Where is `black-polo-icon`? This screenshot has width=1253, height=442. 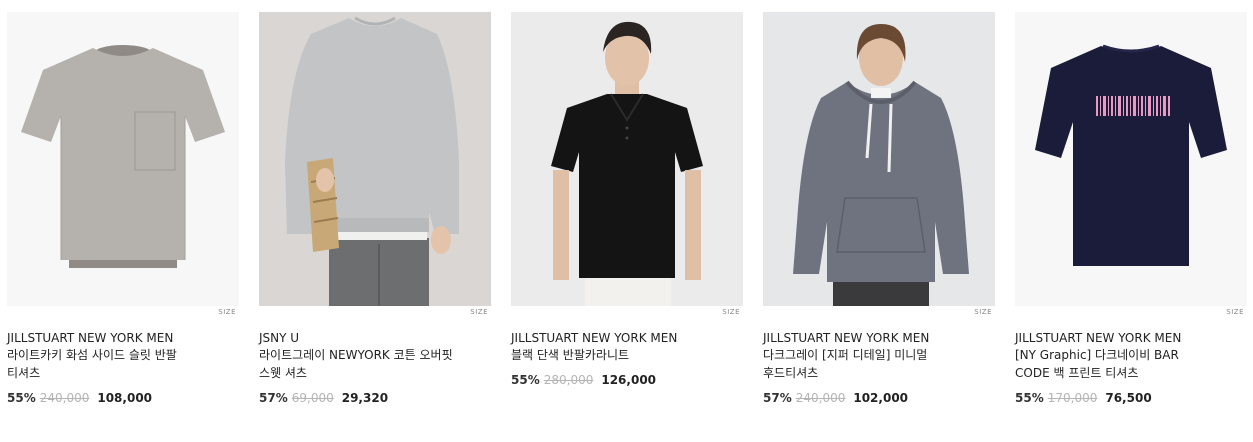
black-polo-icon is located at coordinates (627, 159).